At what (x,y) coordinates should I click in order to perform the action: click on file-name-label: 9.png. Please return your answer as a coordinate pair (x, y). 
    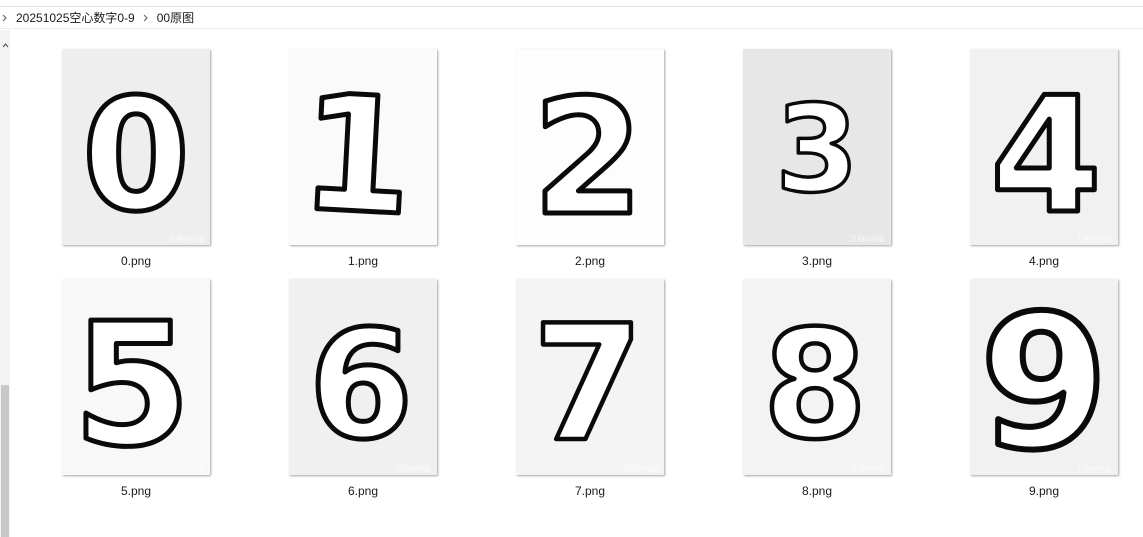
    Looking at the image, I should click on (1044, 491).